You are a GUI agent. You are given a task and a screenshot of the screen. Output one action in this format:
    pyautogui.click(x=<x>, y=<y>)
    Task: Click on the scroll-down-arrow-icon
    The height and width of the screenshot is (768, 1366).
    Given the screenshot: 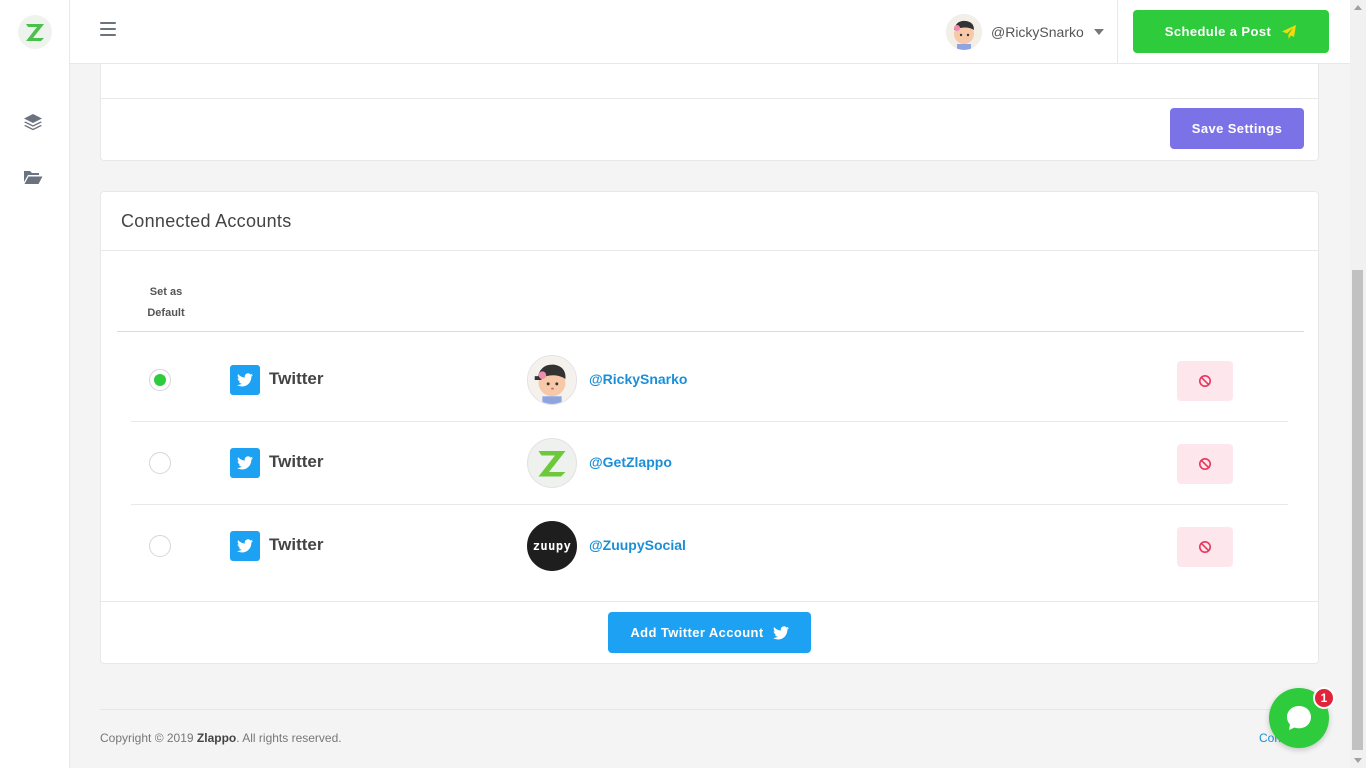 What is the action you would take?
    pyautogui.click(x=1358, y=760)
    